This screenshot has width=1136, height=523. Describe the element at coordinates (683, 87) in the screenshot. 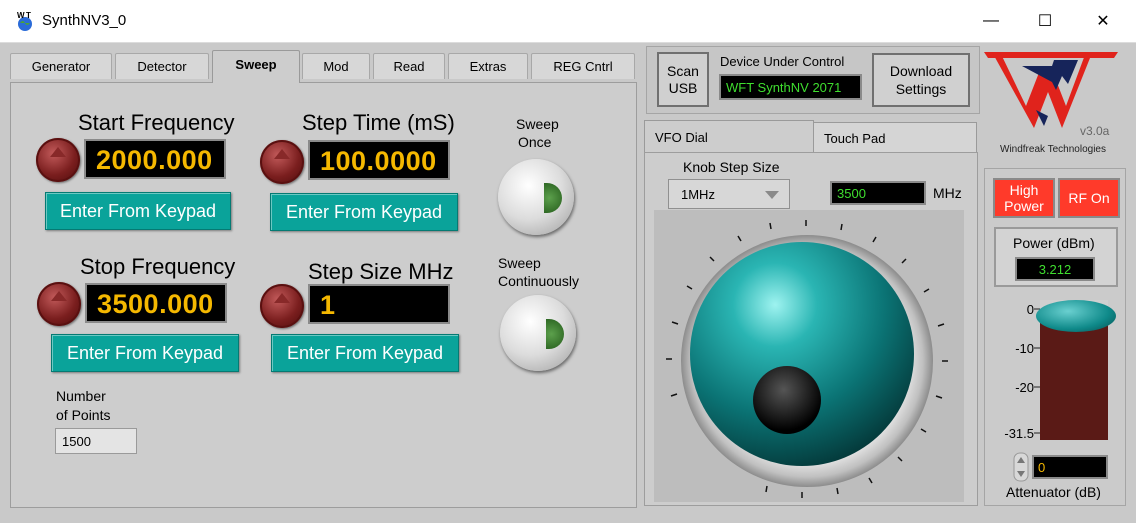

I see `scan-label-2: USB` at that location.